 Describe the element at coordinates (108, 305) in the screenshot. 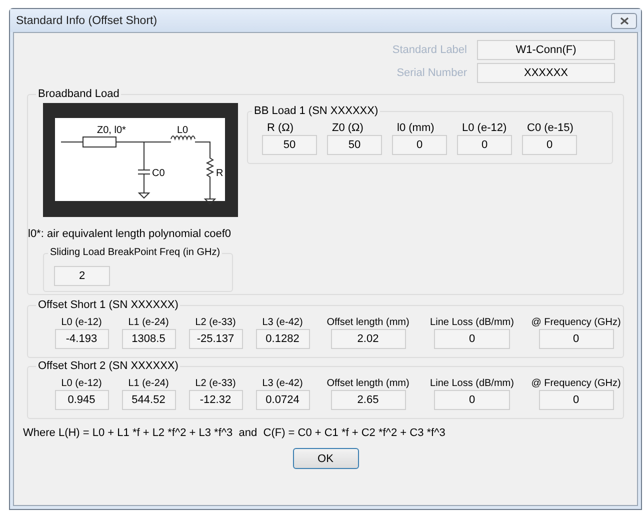

I see `group-title: Offset Short 1 (SN XXXXXX)` at that location.